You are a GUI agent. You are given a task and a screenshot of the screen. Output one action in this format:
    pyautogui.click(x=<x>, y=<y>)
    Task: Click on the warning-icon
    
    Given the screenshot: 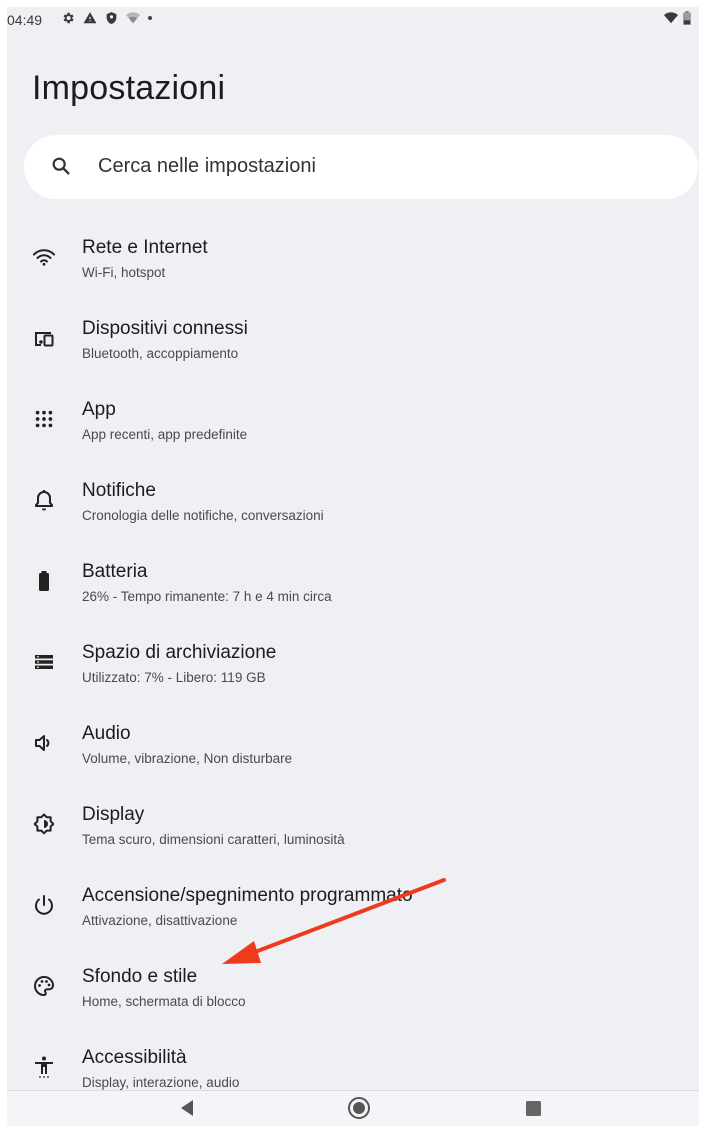 What is the action you would take?
    pyautogui.click(x=90, y=18)
    